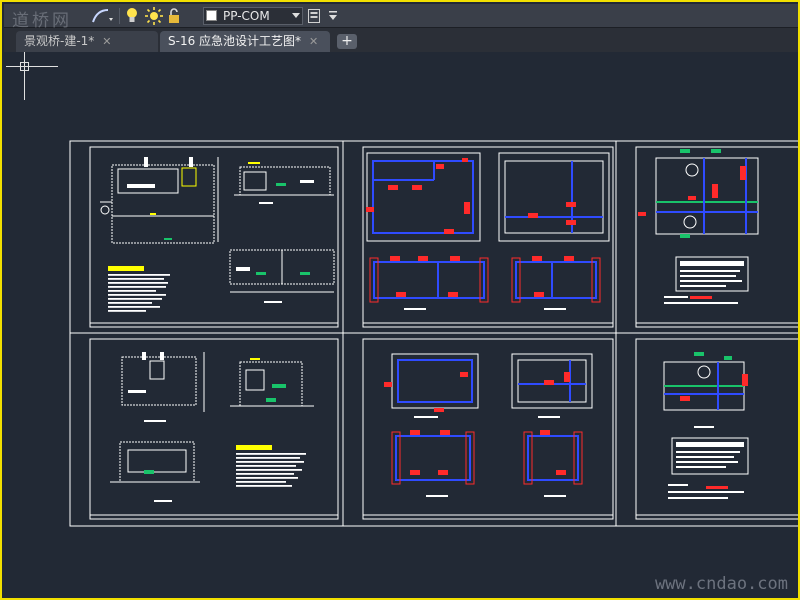 The width and height of the screenshot is (800, 600). I want to click on tab-drawing-1: 景观桥-建-1* ✕, so click(87, 41).